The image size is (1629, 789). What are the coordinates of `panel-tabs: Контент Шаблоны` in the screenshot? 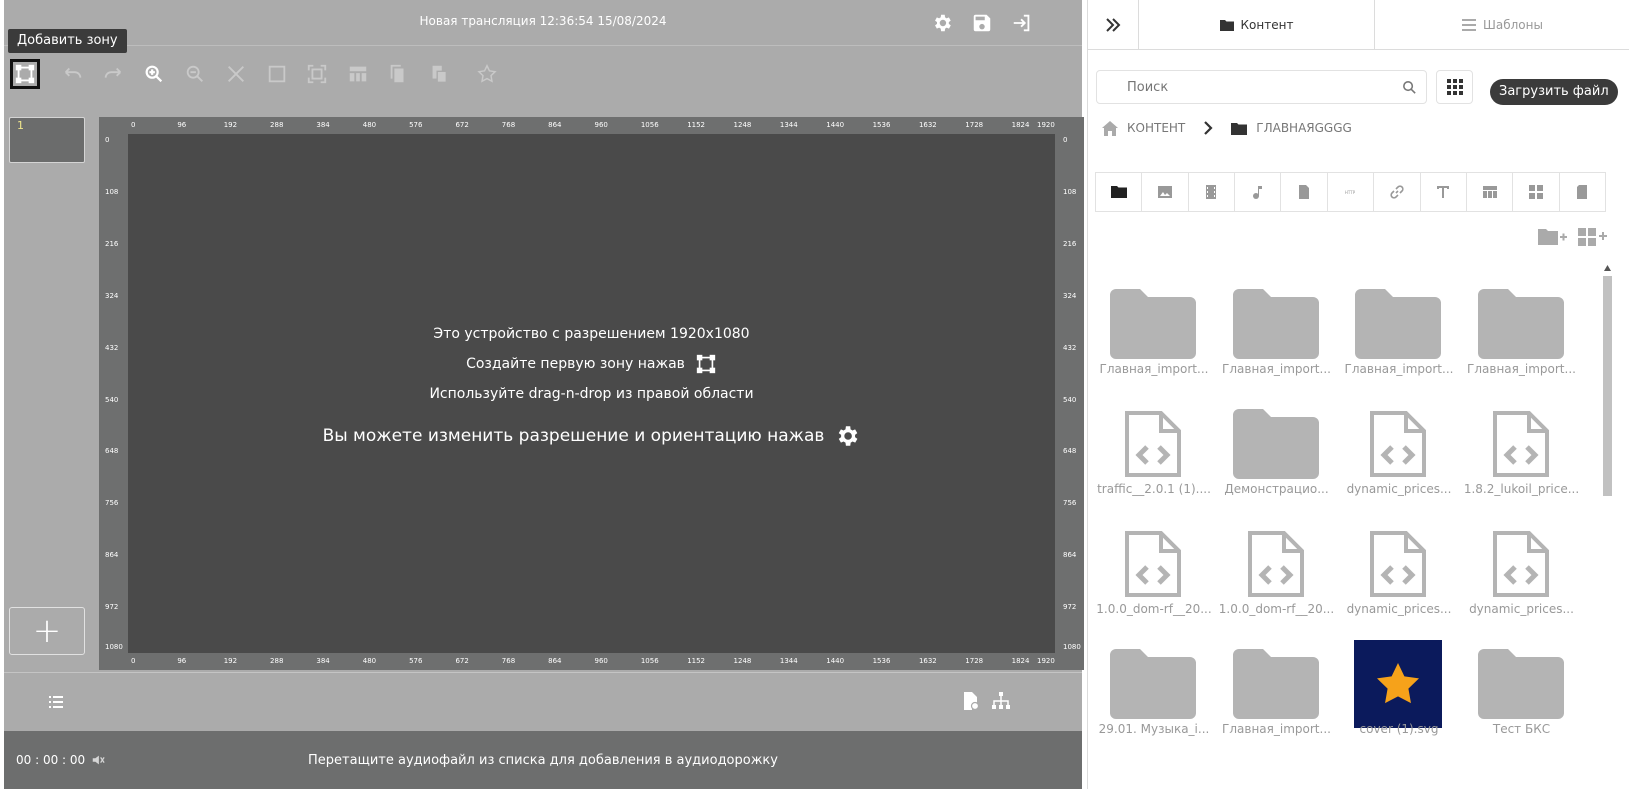 It's located at (1358, 25).